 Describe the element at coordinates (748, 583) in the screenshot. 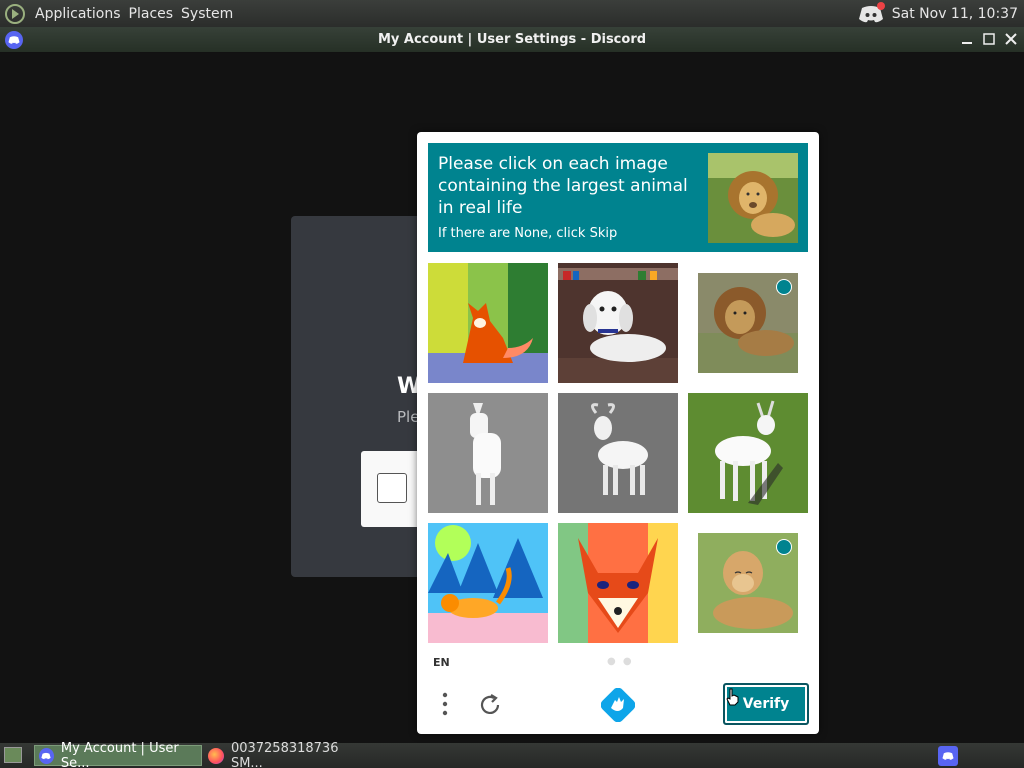

I see `tile-lioness` at that location.